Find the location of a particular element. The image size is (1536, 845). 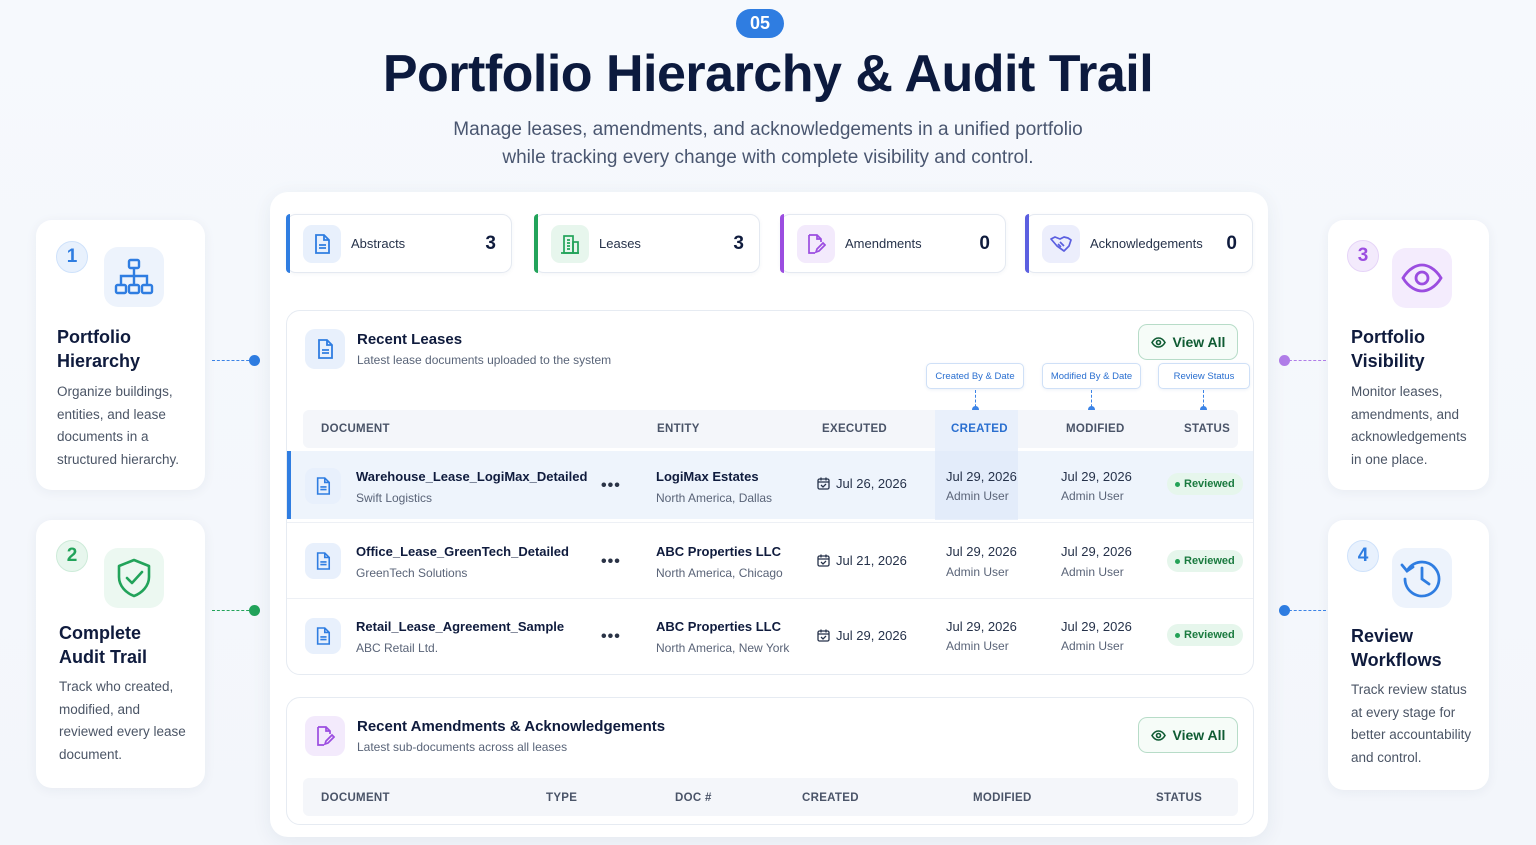

step-number: 4 is located at coordinates (1363, 556).